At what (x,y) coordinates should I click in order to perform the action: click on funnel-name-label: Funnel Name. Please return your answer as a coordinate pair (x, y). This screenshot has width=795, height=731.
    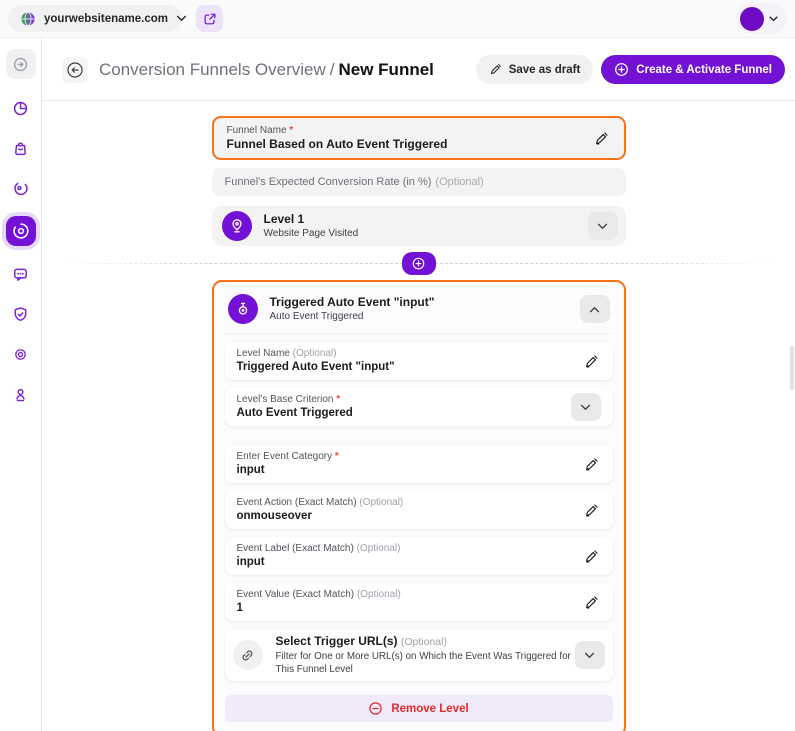
    Looking at the image, I should click on (256, 130).